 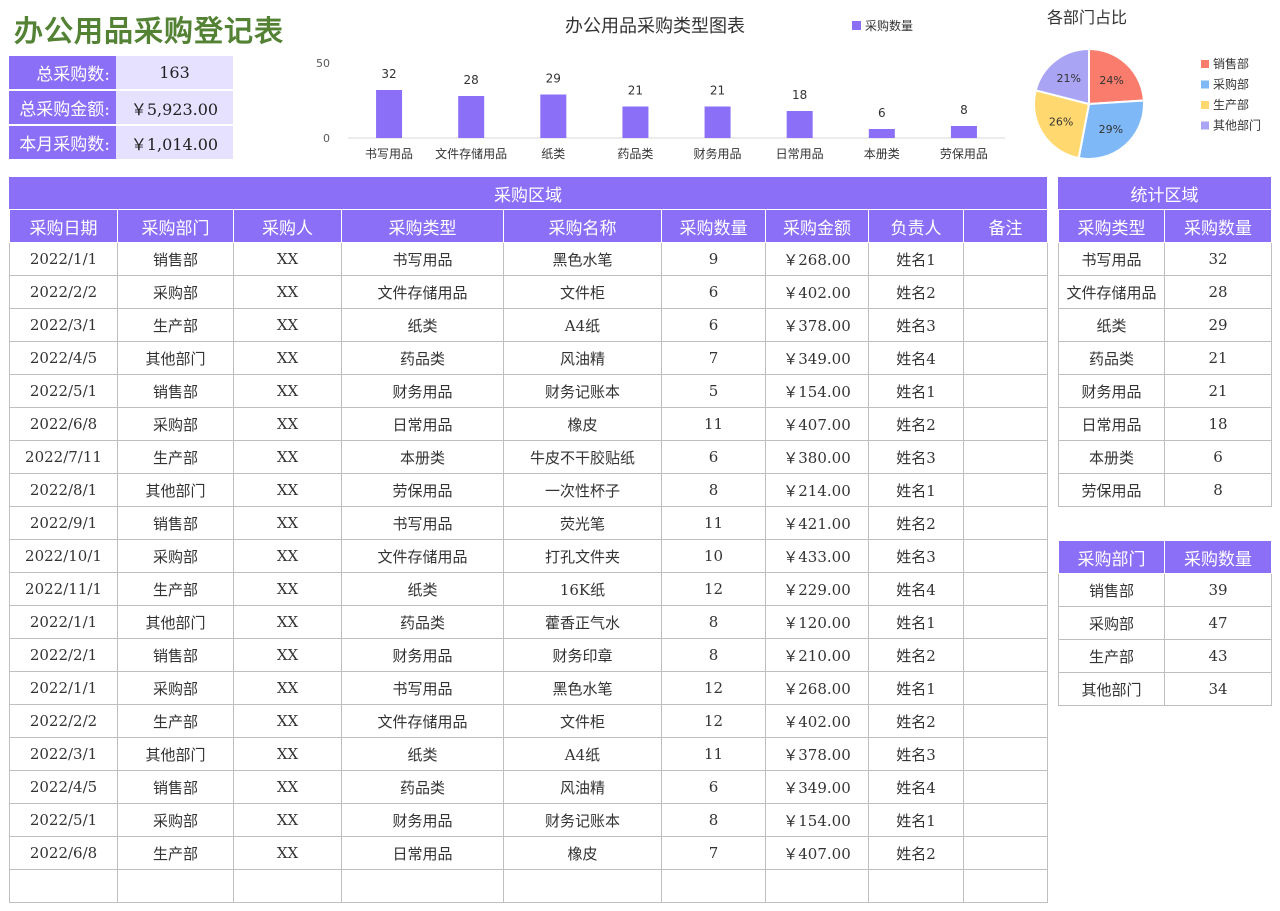 I want to click on table-cell: 财务用品, so click(x=422, y=820).